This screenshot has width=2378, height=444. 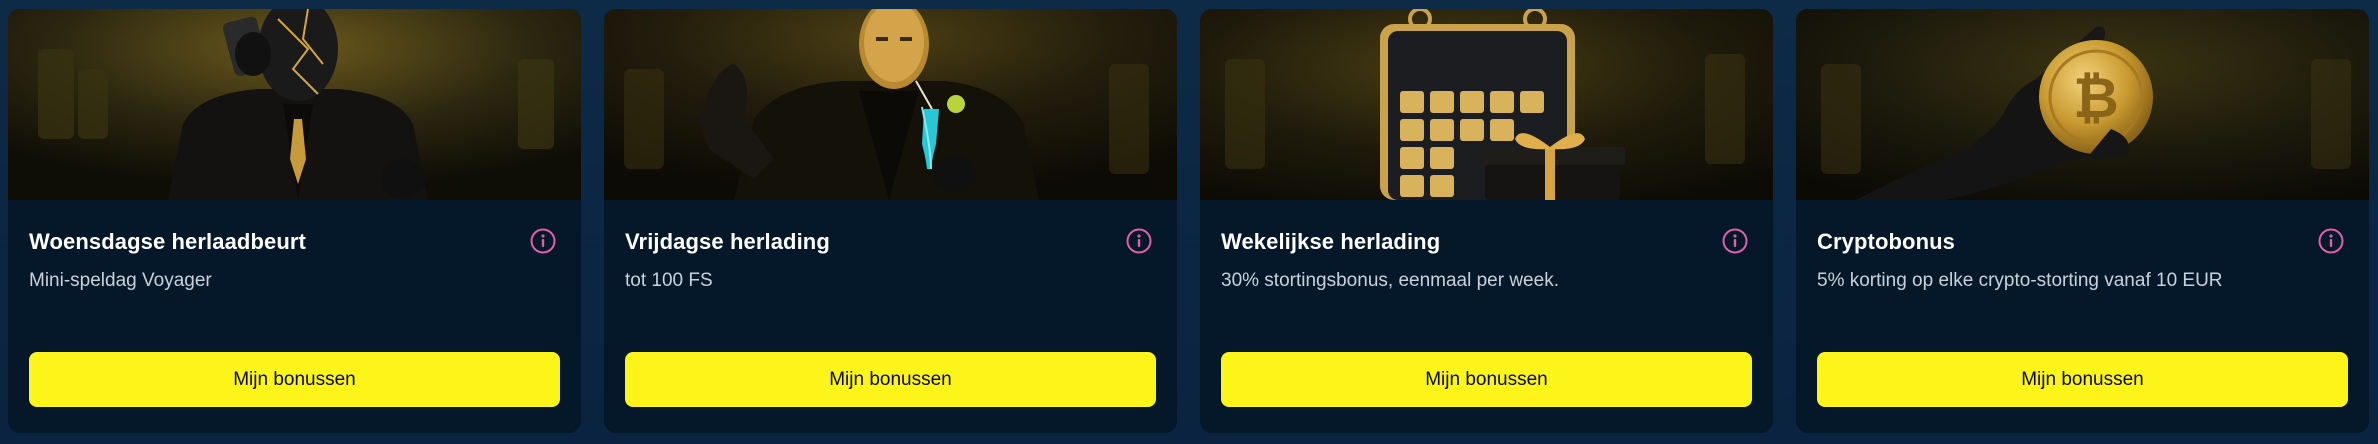 I want to click on calendar-and-gift-image, so click(x=1486, y=104).